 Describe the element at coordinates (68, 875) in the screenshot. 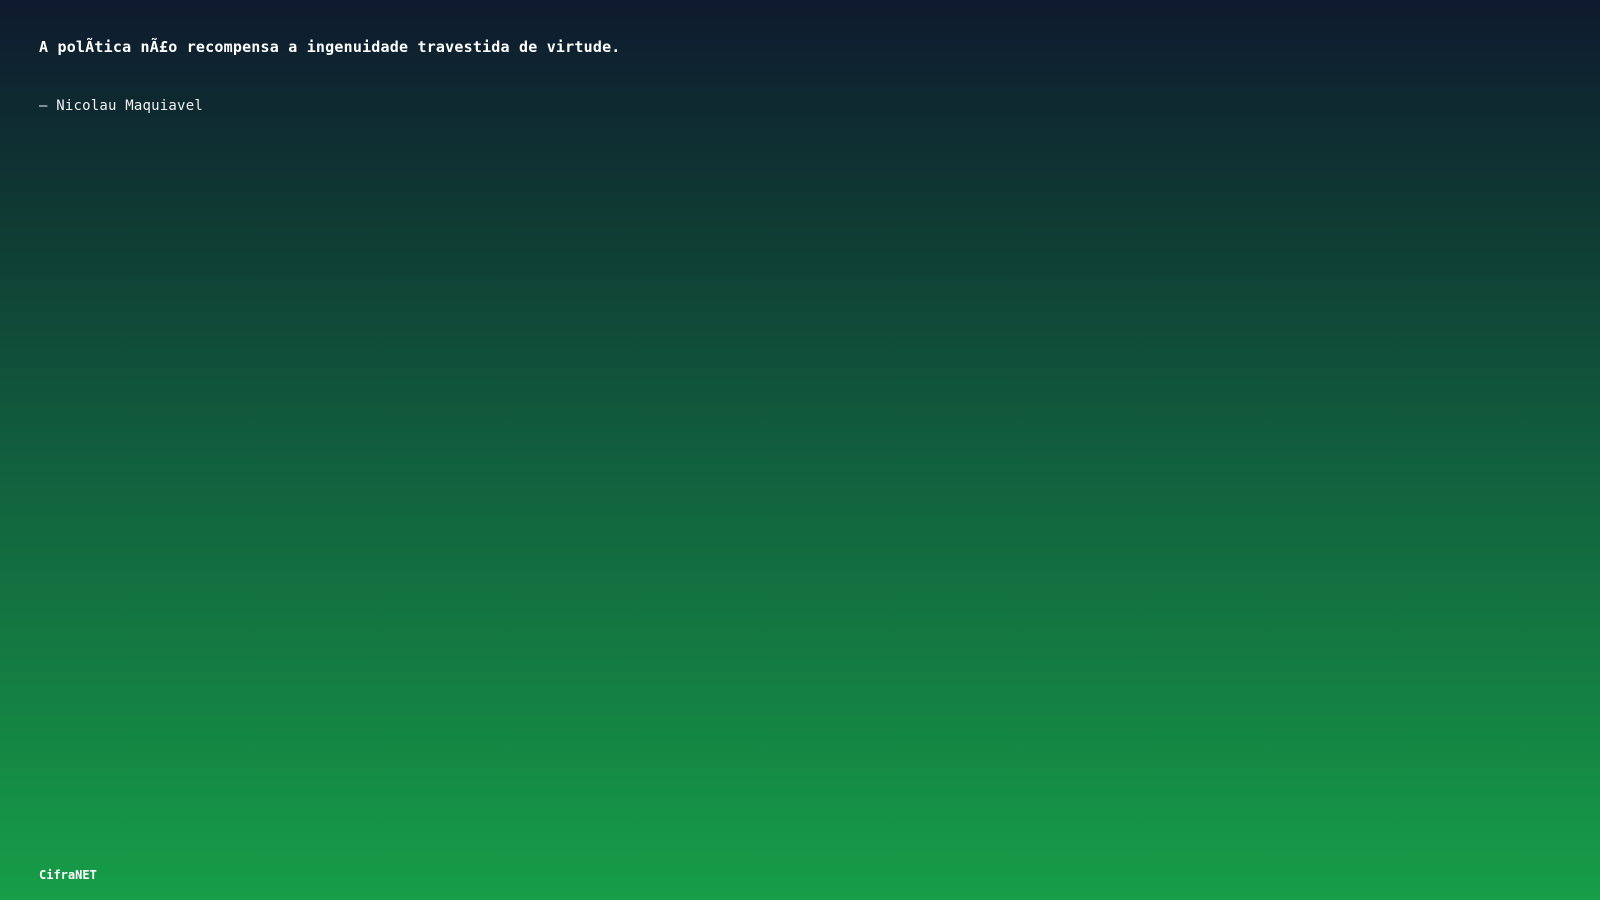

I see `brand-label: CifraNET` at that location.